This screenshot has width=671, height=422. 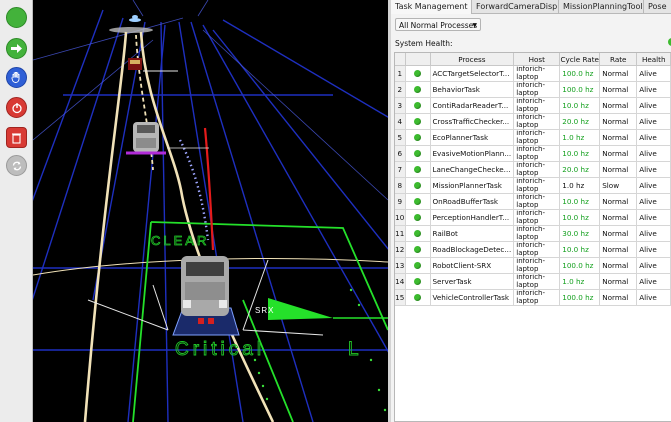 What do you see at coordinates (400, 59) in the screenshot?
I see `column-header-index` at bounding box center [400, 59].